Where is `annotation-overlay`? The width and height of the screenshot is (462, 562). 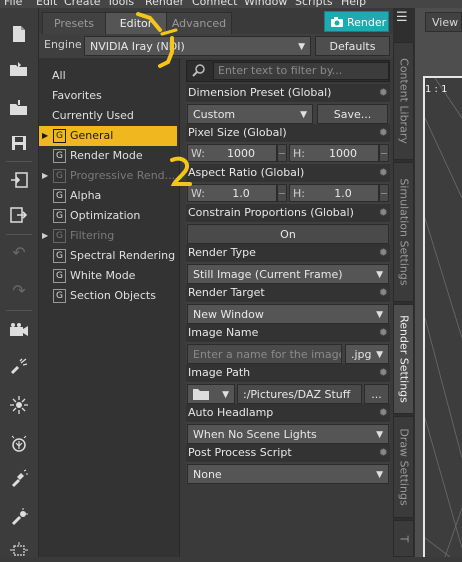 annotation-overlay is located at coordinates (164, 99).